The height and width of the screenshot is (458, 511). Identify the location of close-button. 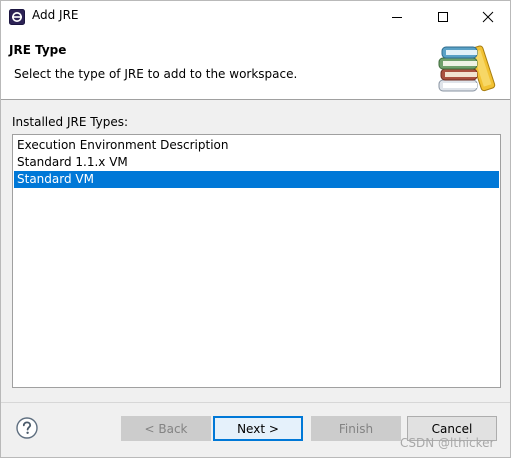
(488, 16).